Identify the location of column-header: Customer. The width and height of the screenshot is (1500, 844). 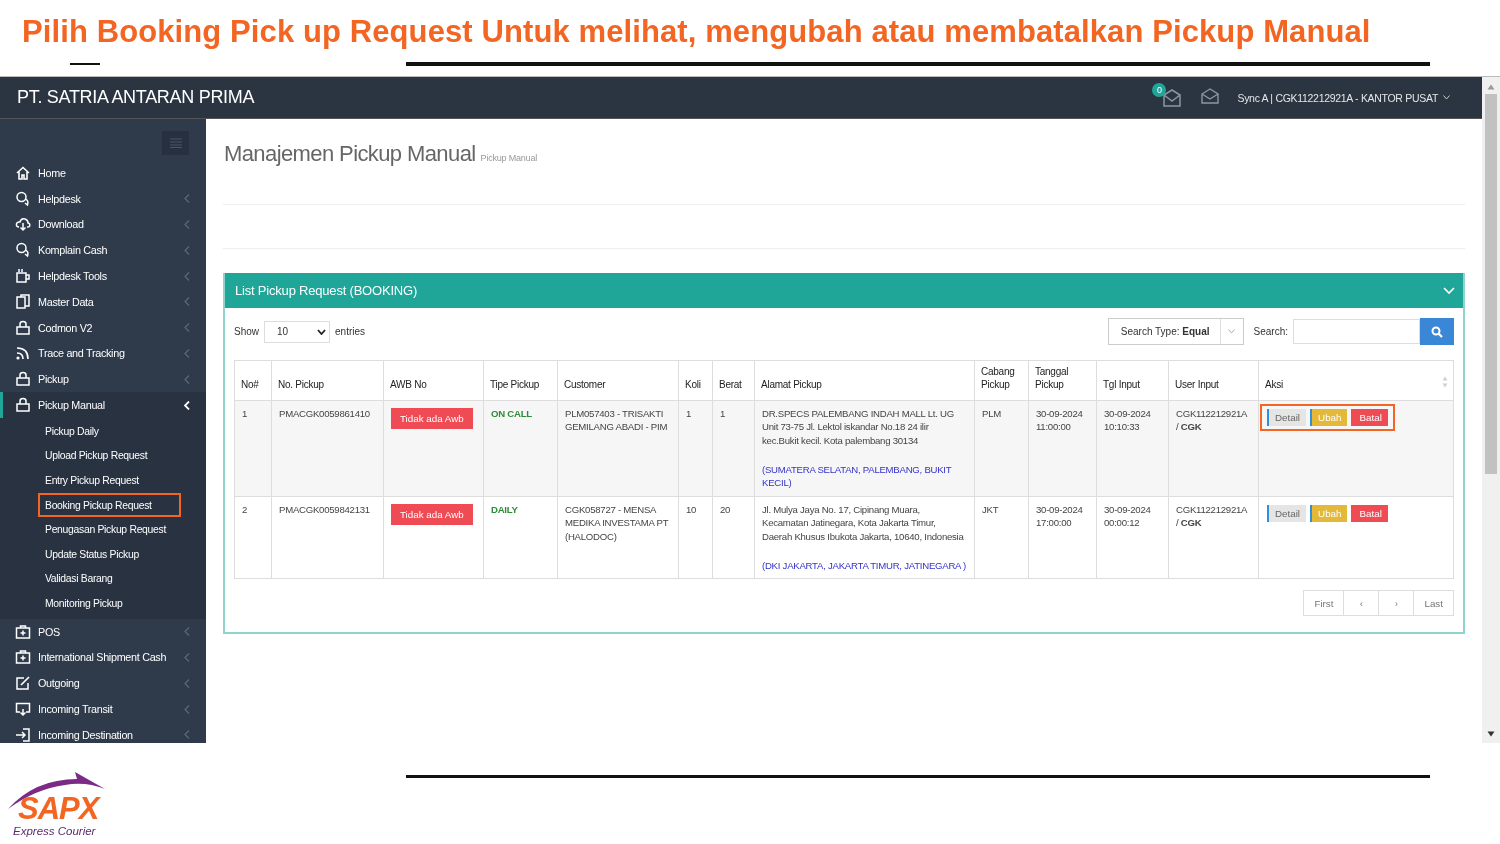
(618, 380).